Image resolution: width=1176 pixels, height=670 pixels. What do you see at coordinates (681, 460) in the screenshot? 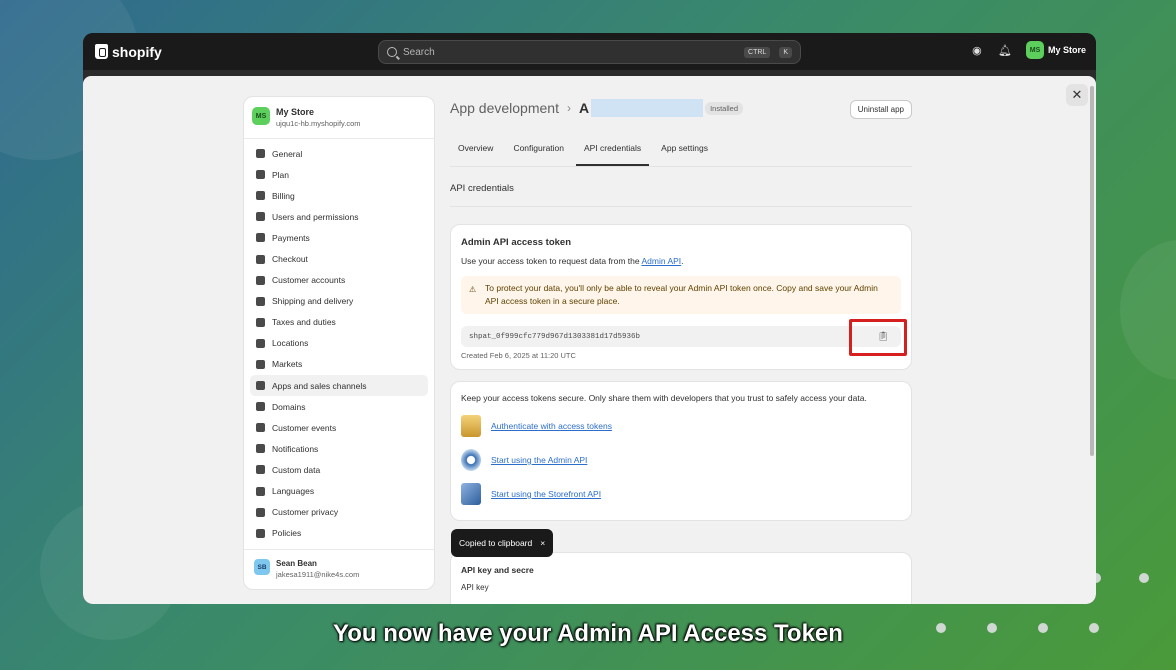
I see `list-item: Start using the Admin API` at bounding box center [681, 460].